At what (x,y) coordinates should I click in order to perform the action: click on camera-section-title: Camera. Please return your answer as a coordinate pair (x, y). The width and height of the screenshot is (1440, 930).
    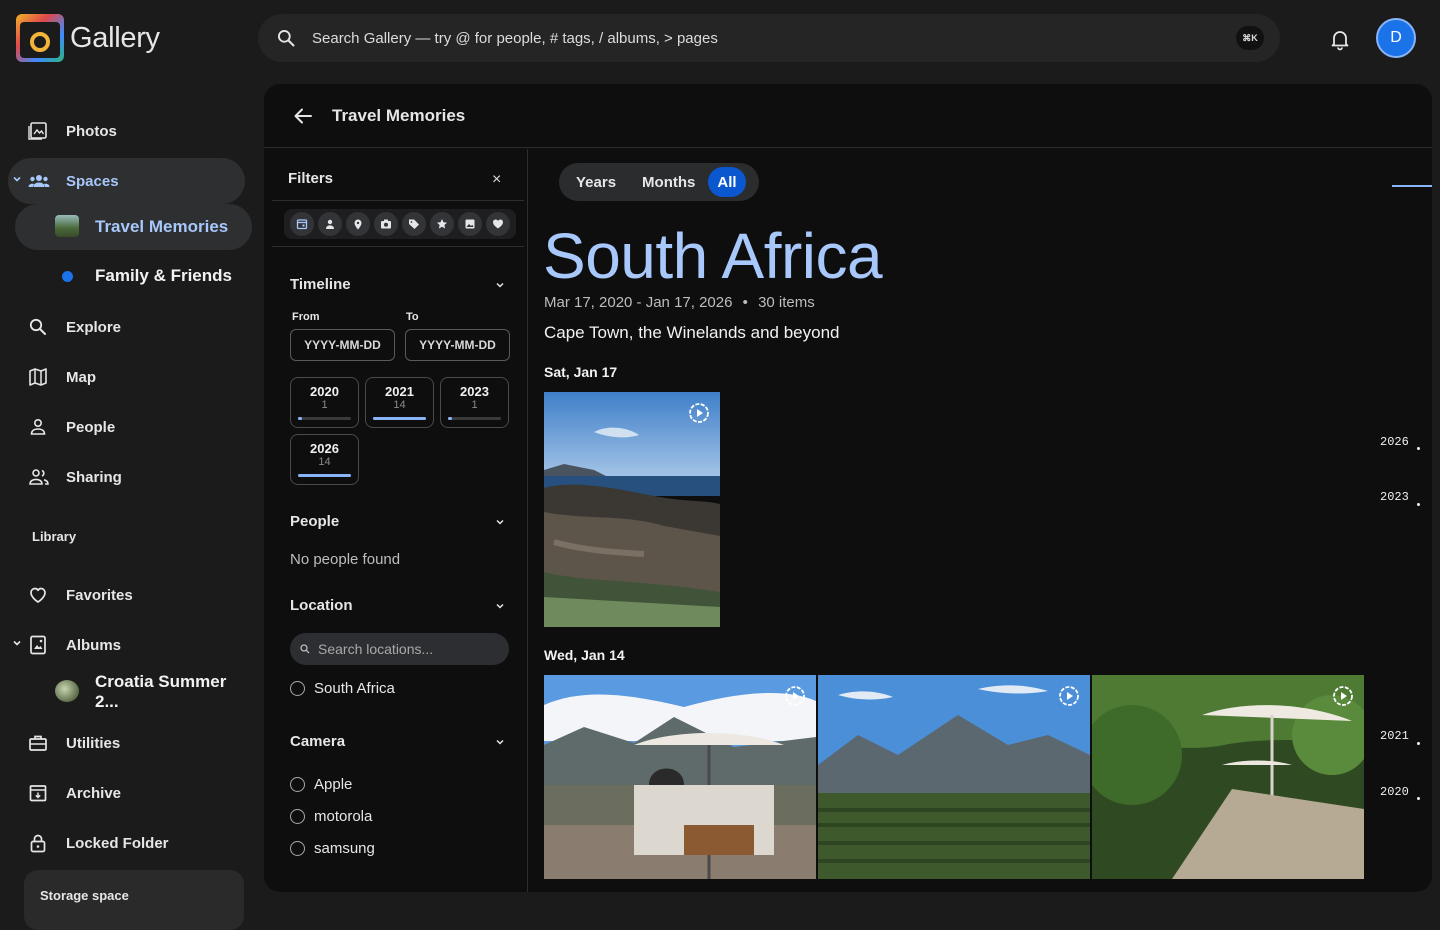
    Looking at the image, I should click on (317, 741).